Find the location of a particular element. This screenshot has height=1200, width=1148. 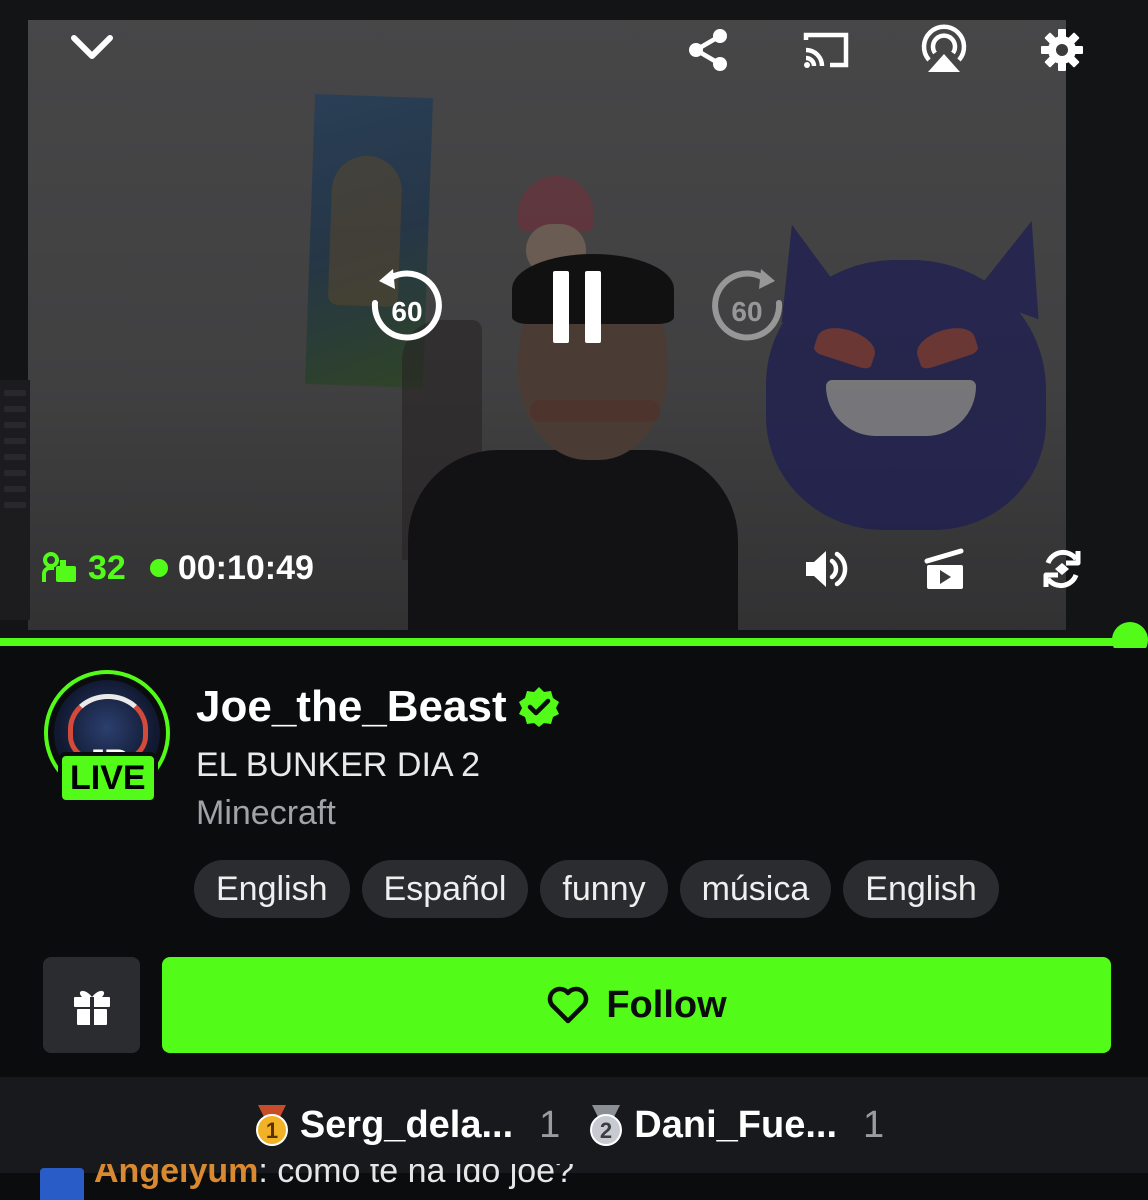

theater-mode-icon is located at coordinates (944, 568).